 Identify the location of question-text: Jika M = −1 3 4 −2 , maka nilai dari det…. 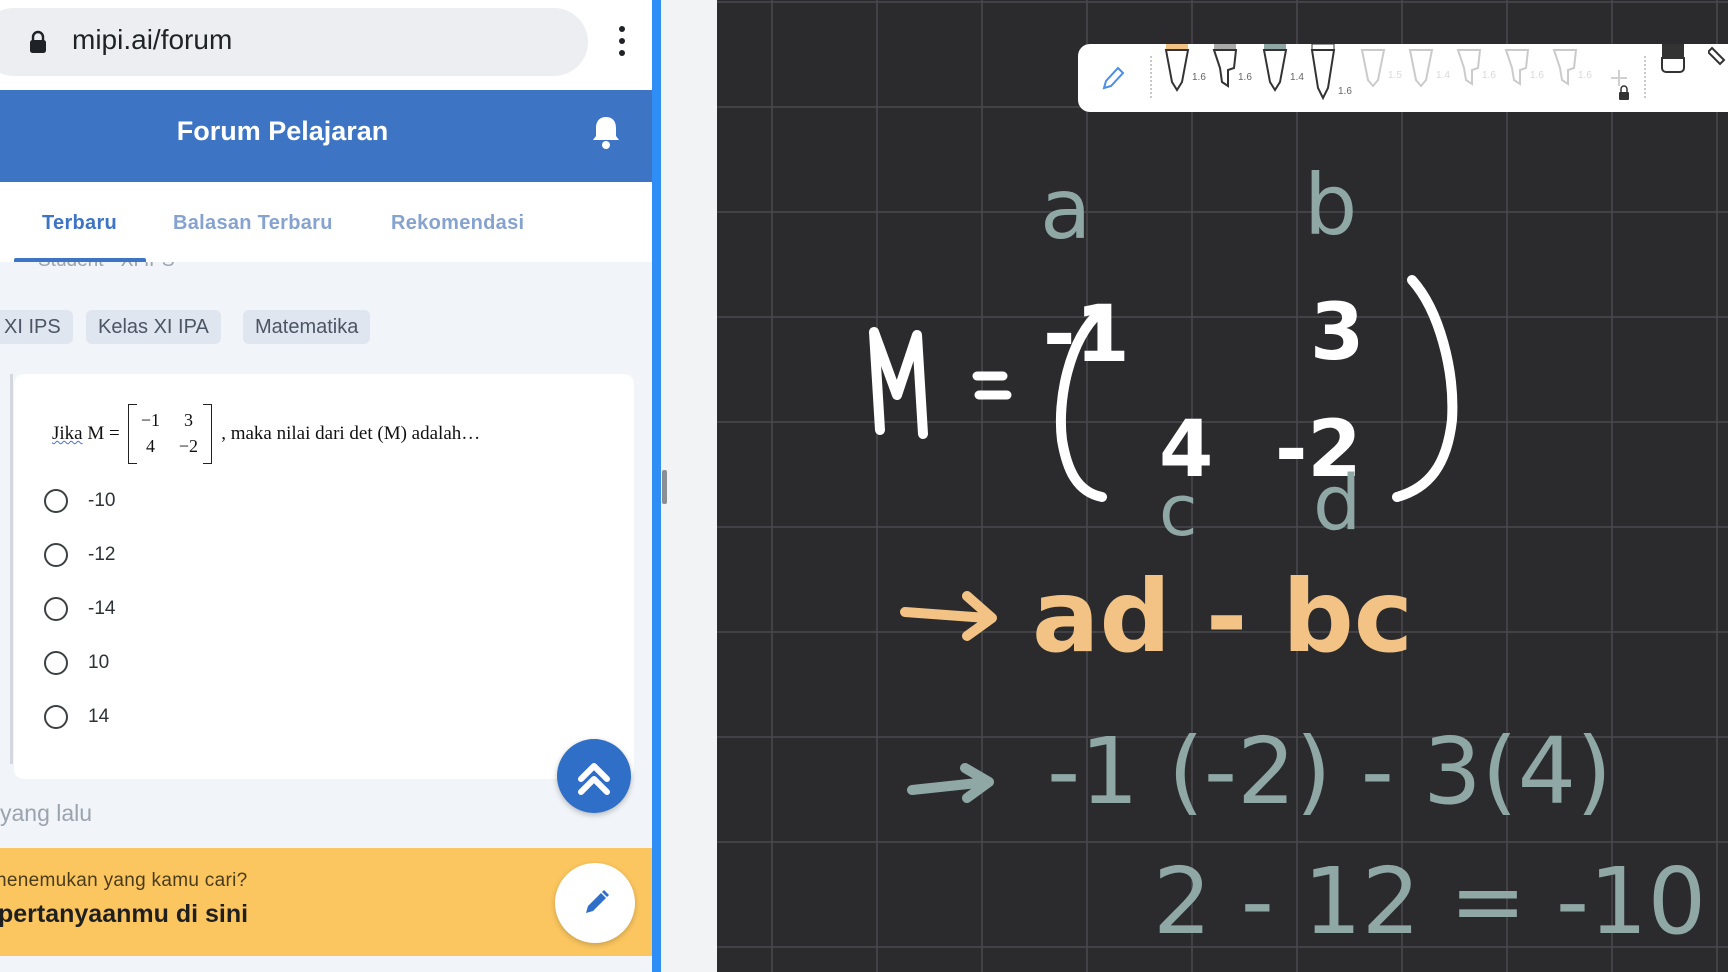
(266, 434).